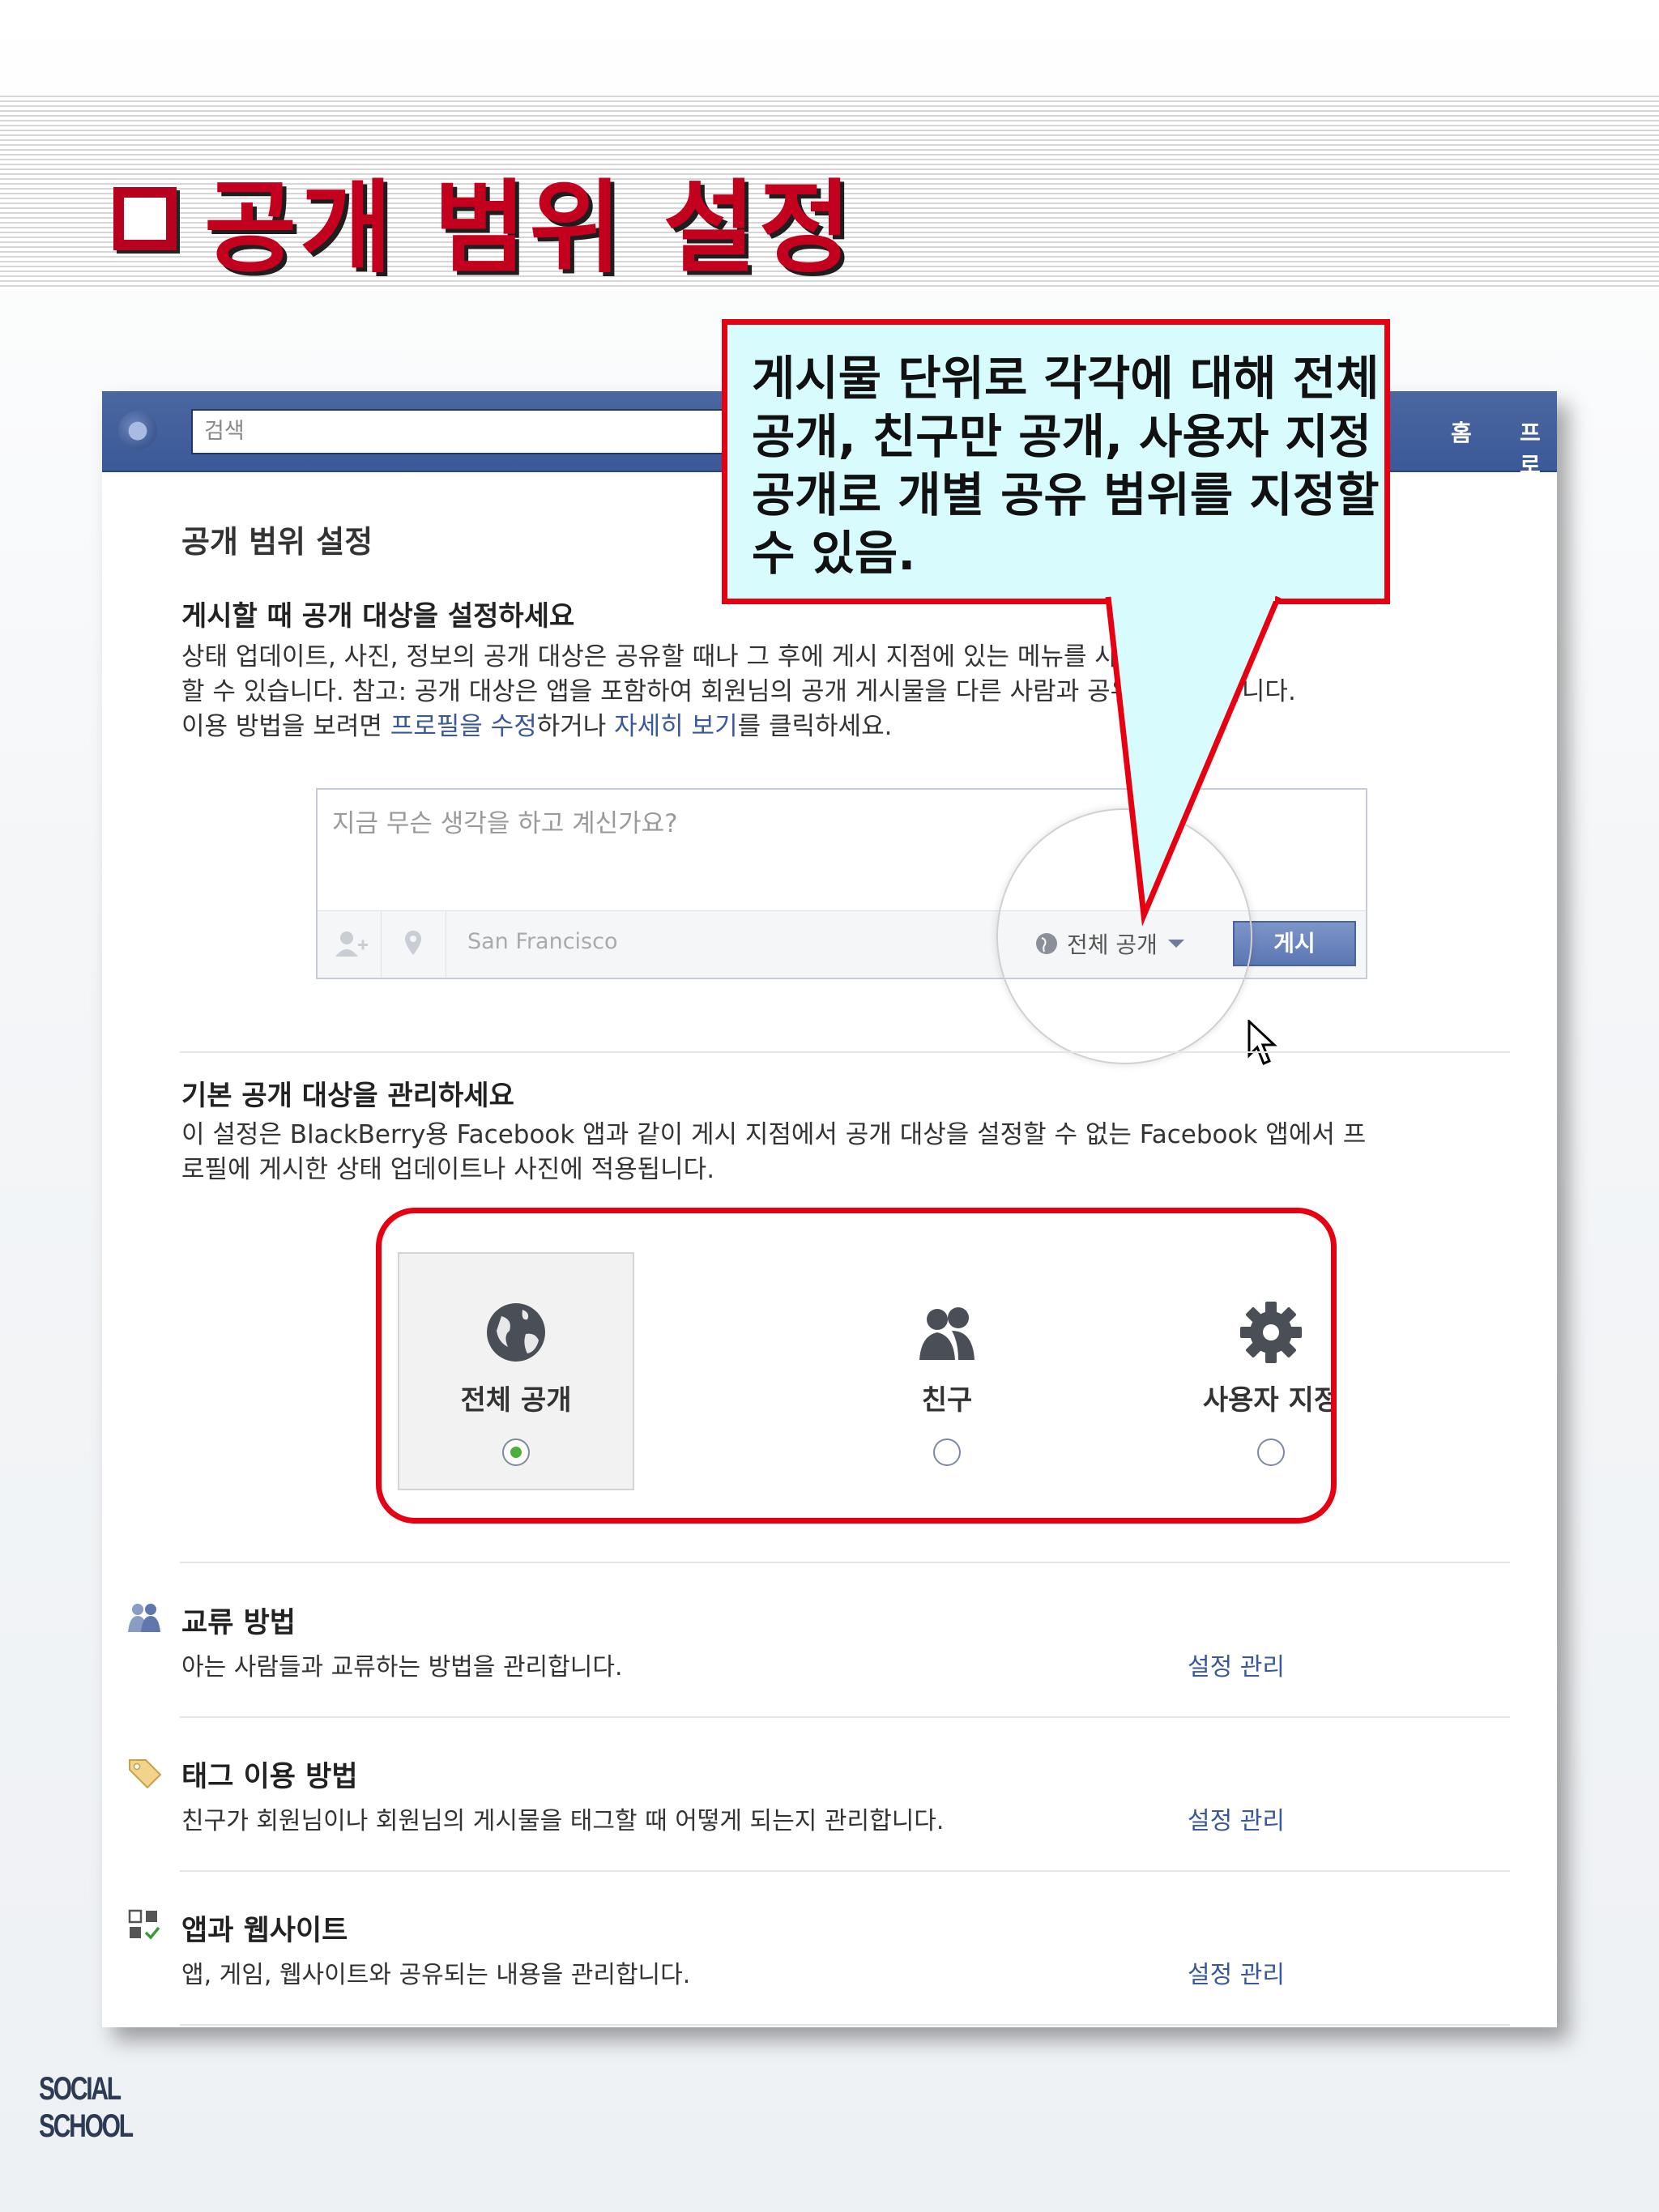  What do you see at coordinates (1538, 448) in the screenshot?
I see `nav-profile-link: 프로` at bounding box center [1538, 448].